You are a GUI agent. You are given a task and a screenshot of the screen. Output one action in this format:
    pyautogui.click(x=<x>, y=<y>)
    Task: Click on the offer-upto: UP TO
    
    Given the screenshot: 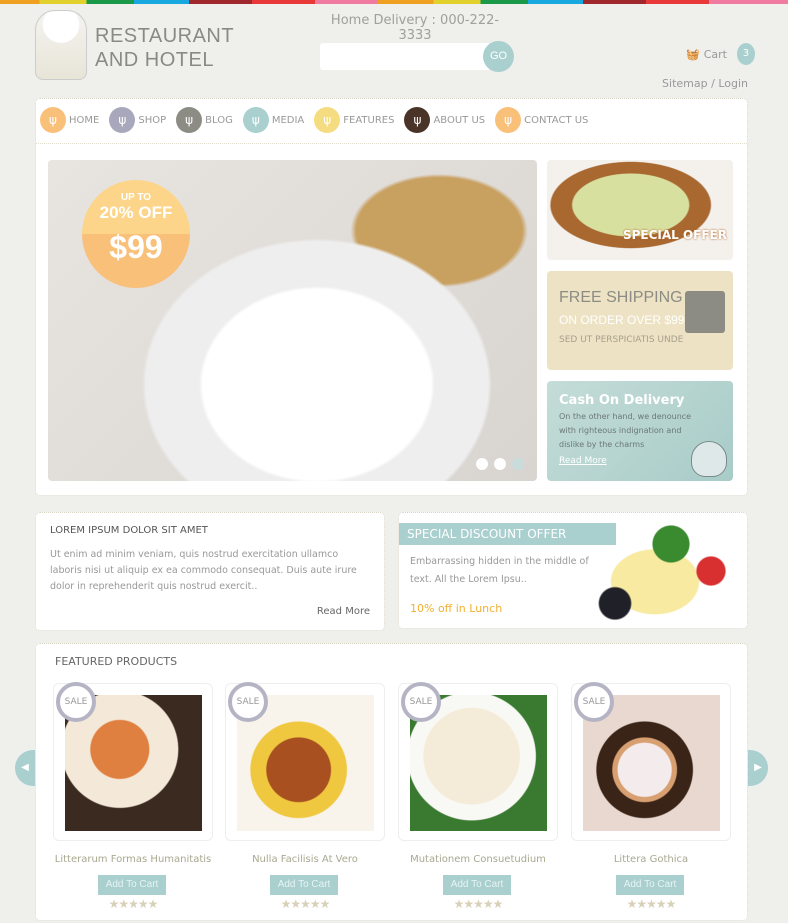 What is the action you would take?
    pyautogui.click(x=136, y=197)
    